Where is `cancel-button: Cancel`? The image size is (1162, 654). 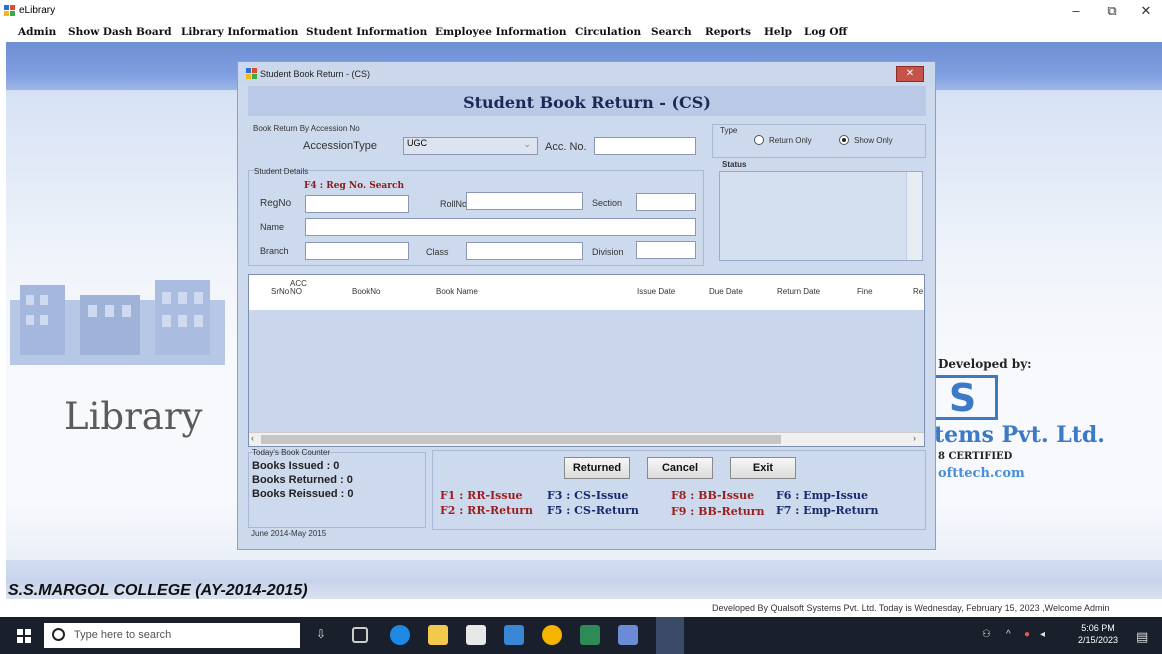
cancel-button: Cancel is located at coordinates (680, 468).